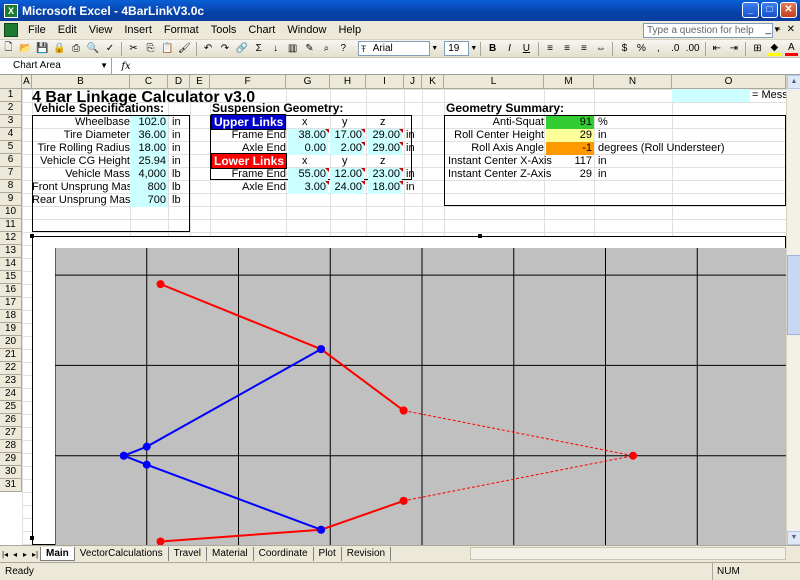 This screenshot has height=580, width=800. I want to click on row-header-24: 24, so click(11, 394).